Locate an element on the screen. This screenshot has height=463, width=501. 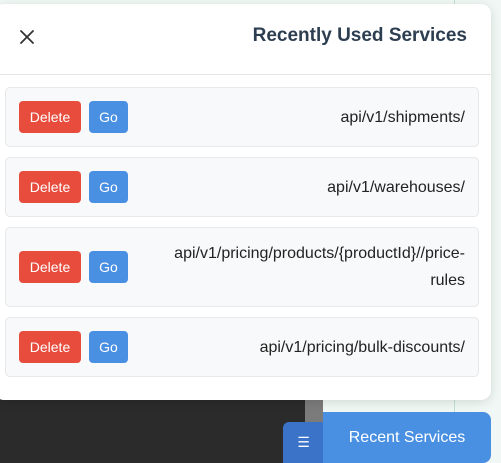
background-dark-area is located at coordinates (152, 427).